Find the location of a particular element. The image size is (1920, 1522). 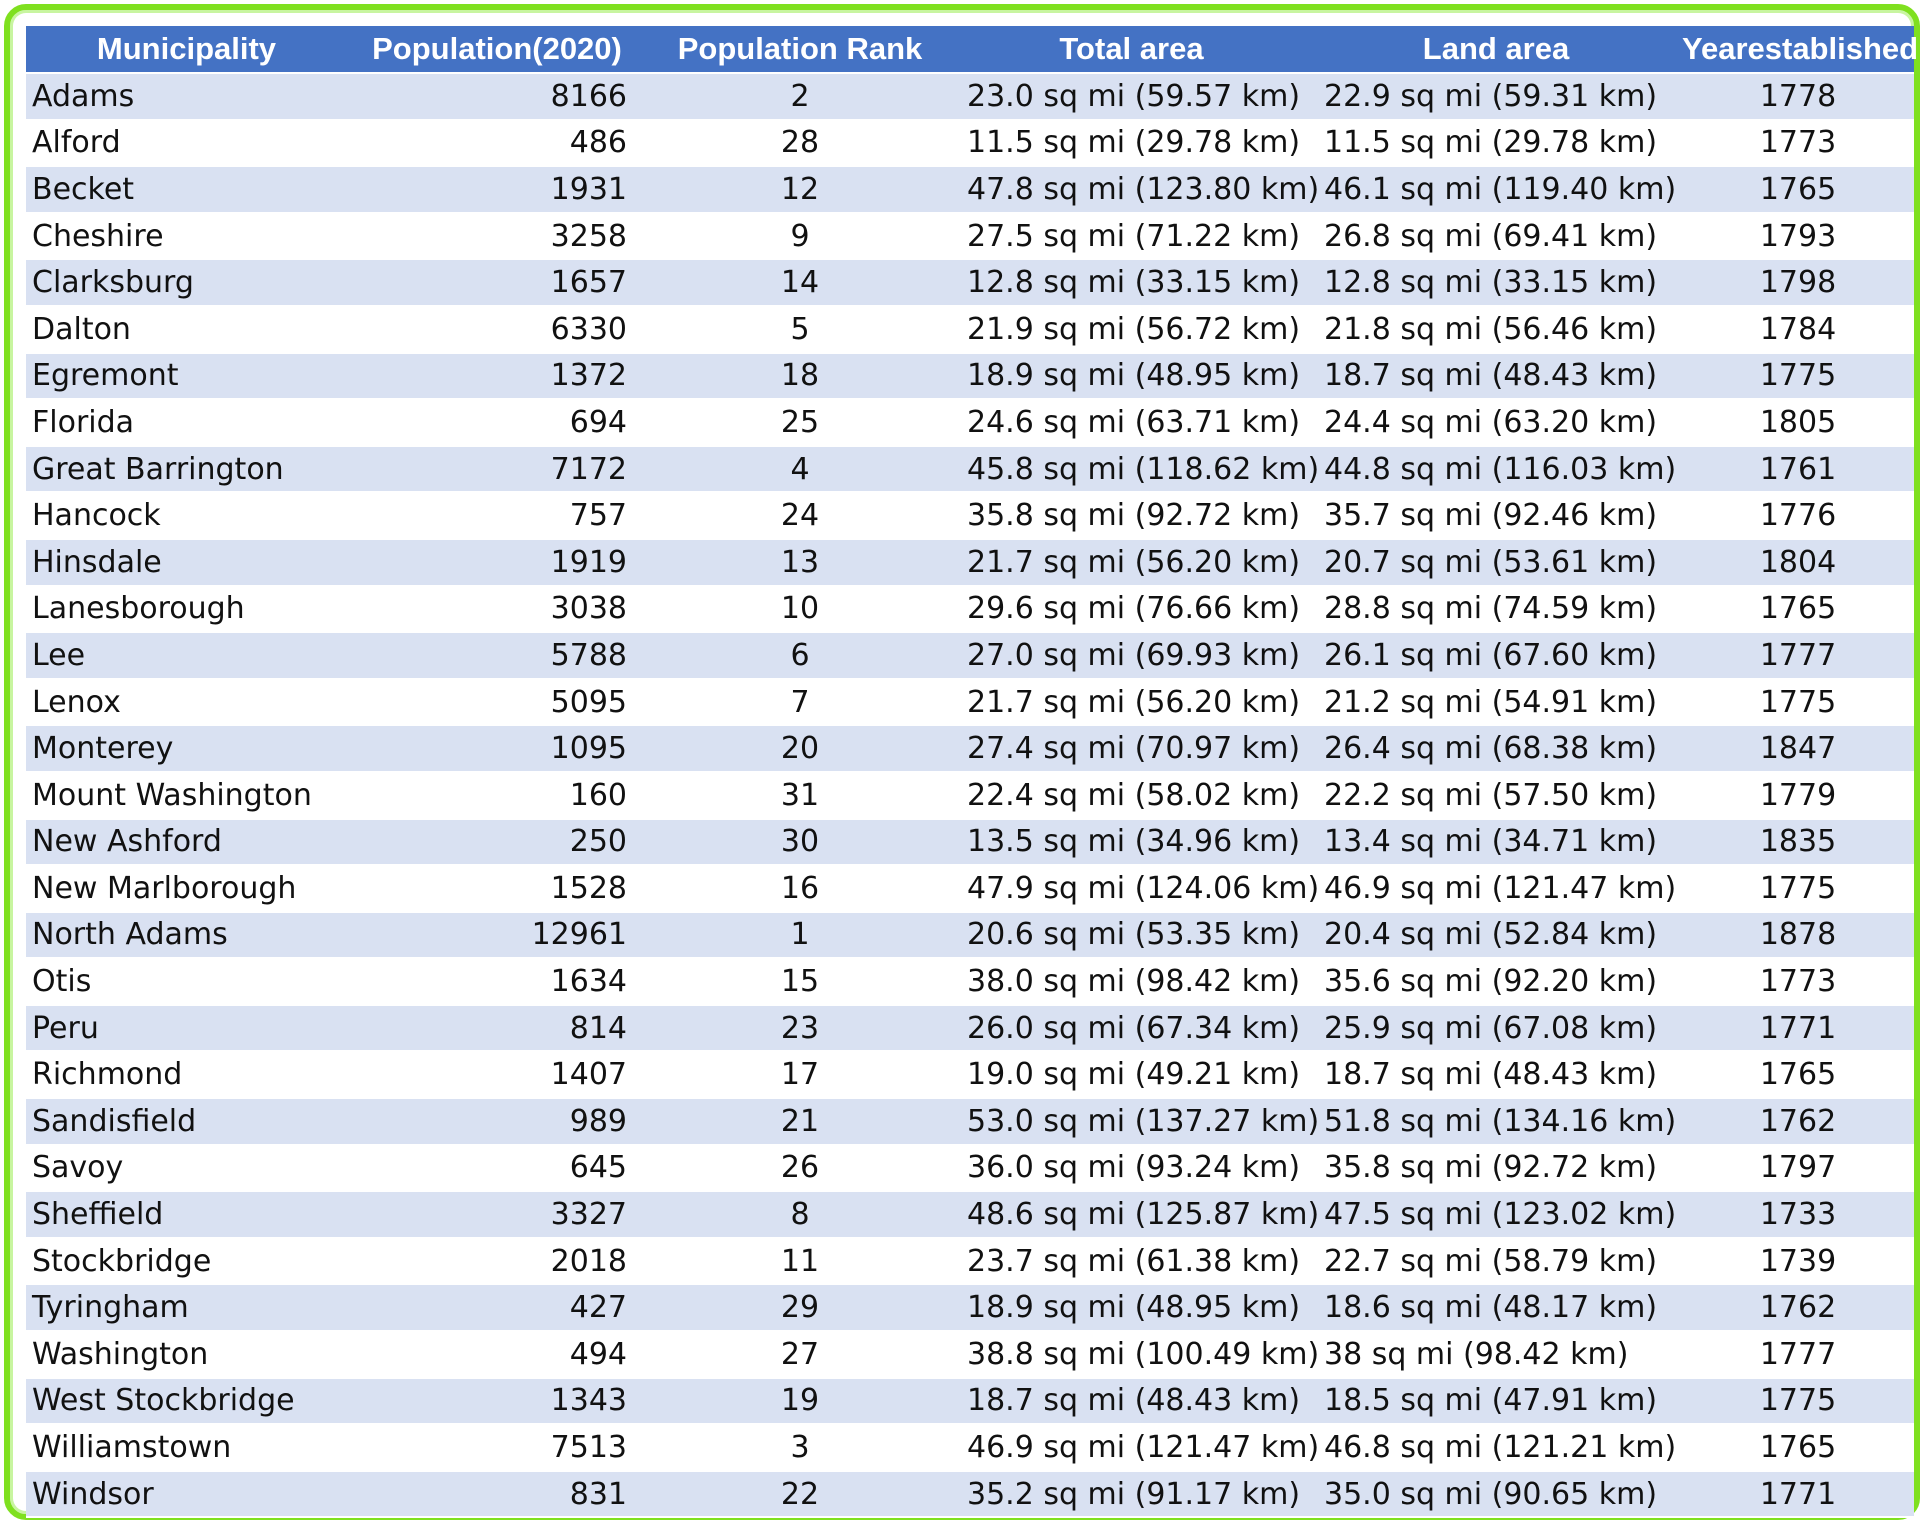

cell-year-established: 1773 is located at coordinates (1798, 981).